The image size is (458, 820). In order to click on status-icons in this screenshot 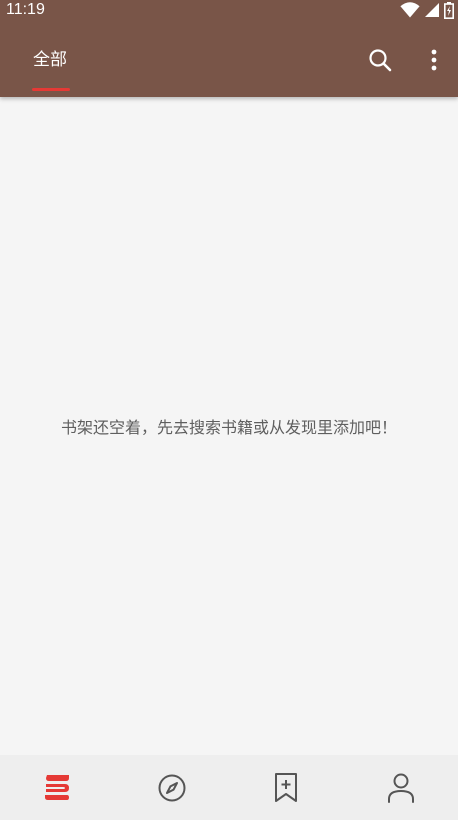, I will do `click(427, 10)`.